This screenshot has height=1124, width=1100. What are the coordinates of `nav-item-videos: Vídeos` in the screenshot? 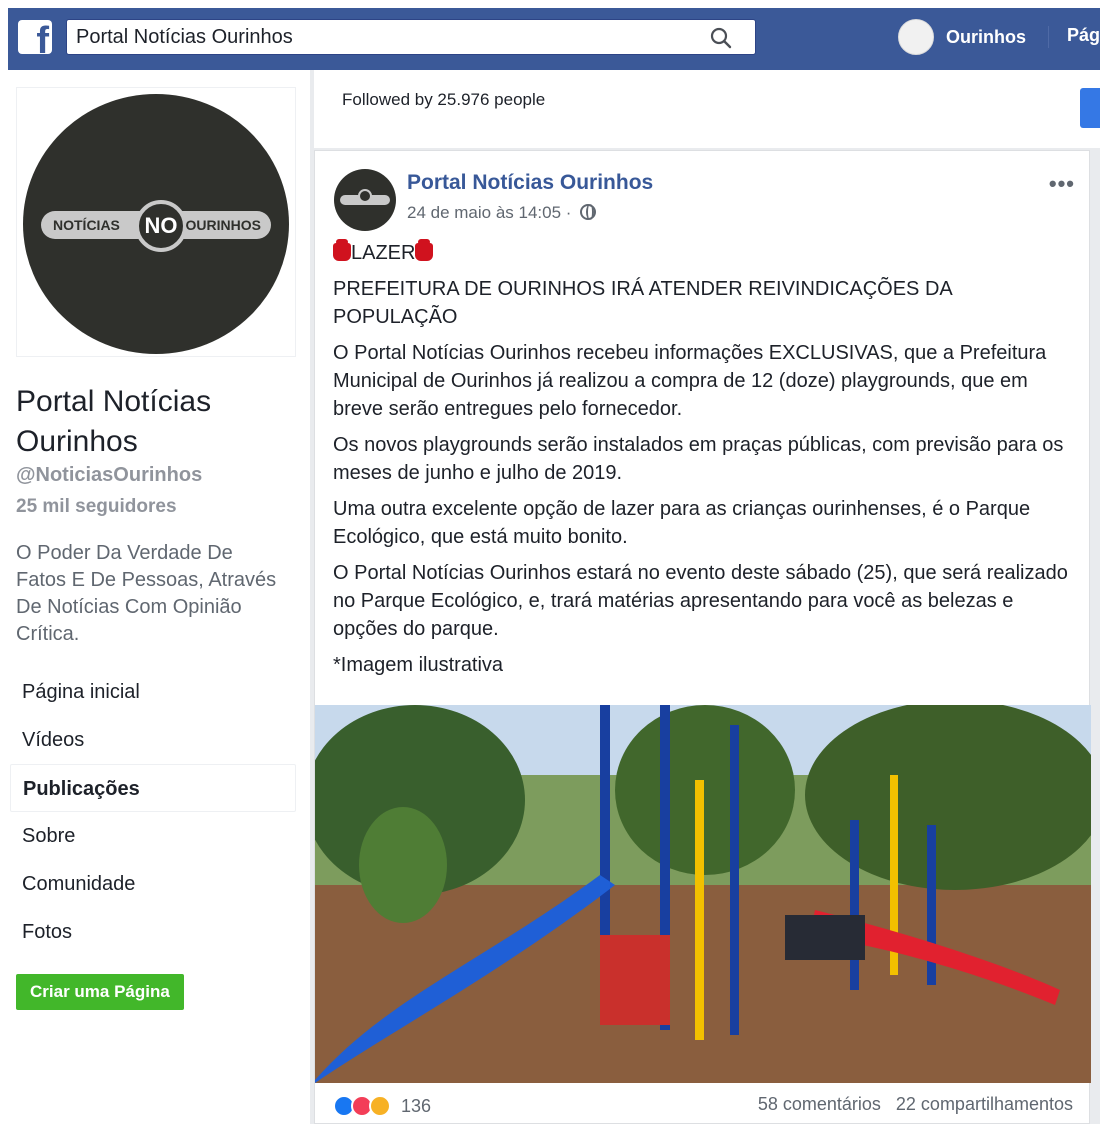 It's located at (153, 740).